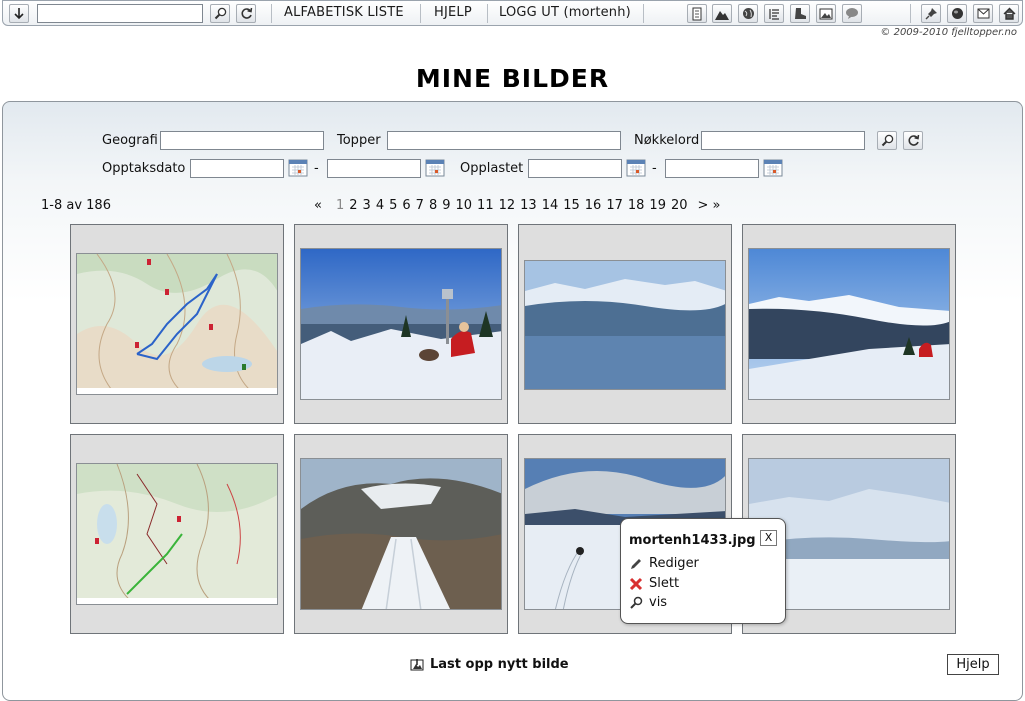 The height and width of the screenshot is (701, 1025). I want to click on opptaksdato-label: Opptaksdato, so click(144, 168).